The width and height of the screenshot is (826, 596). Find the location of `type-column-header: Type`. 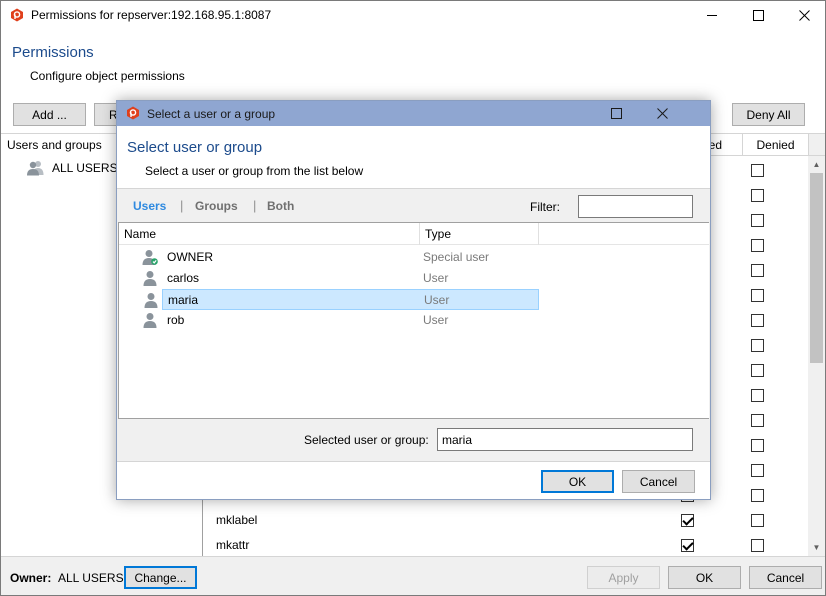

type-column-header: Type is located at coordinates (438, 234).